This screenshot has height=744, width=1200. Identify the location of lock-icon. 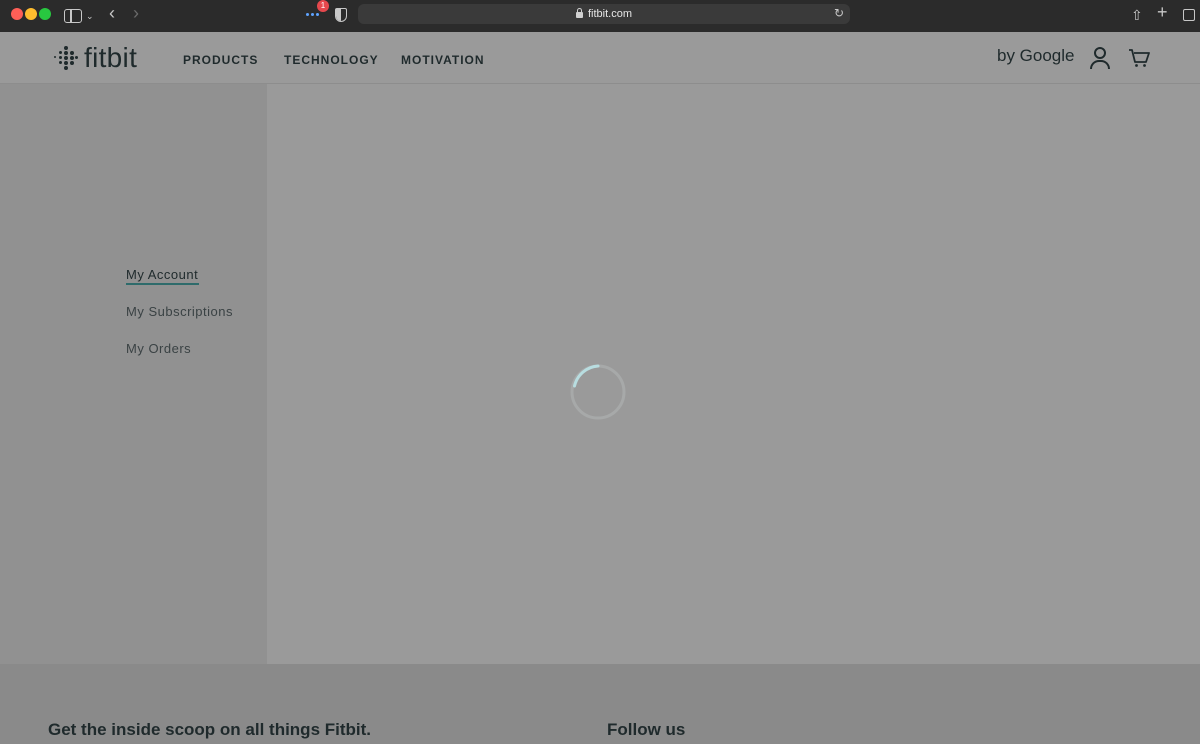
(579, 13).